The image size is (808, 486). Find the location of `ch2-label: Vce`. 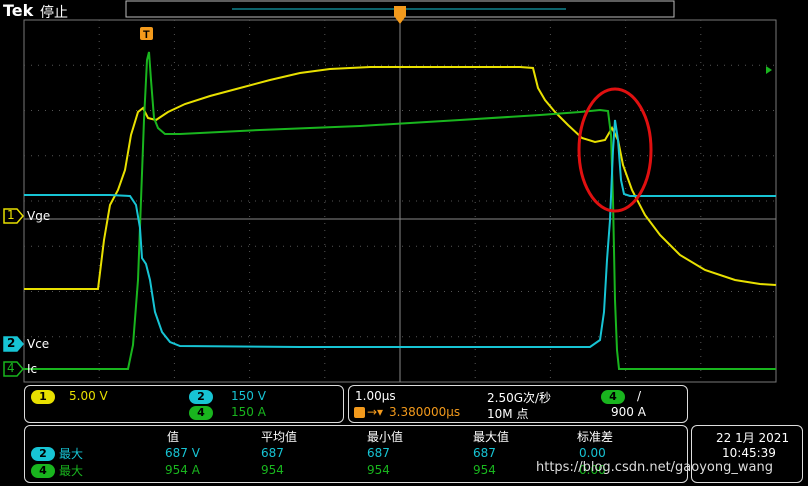

ch2-label: Vce is located at coordinates (38, 344).